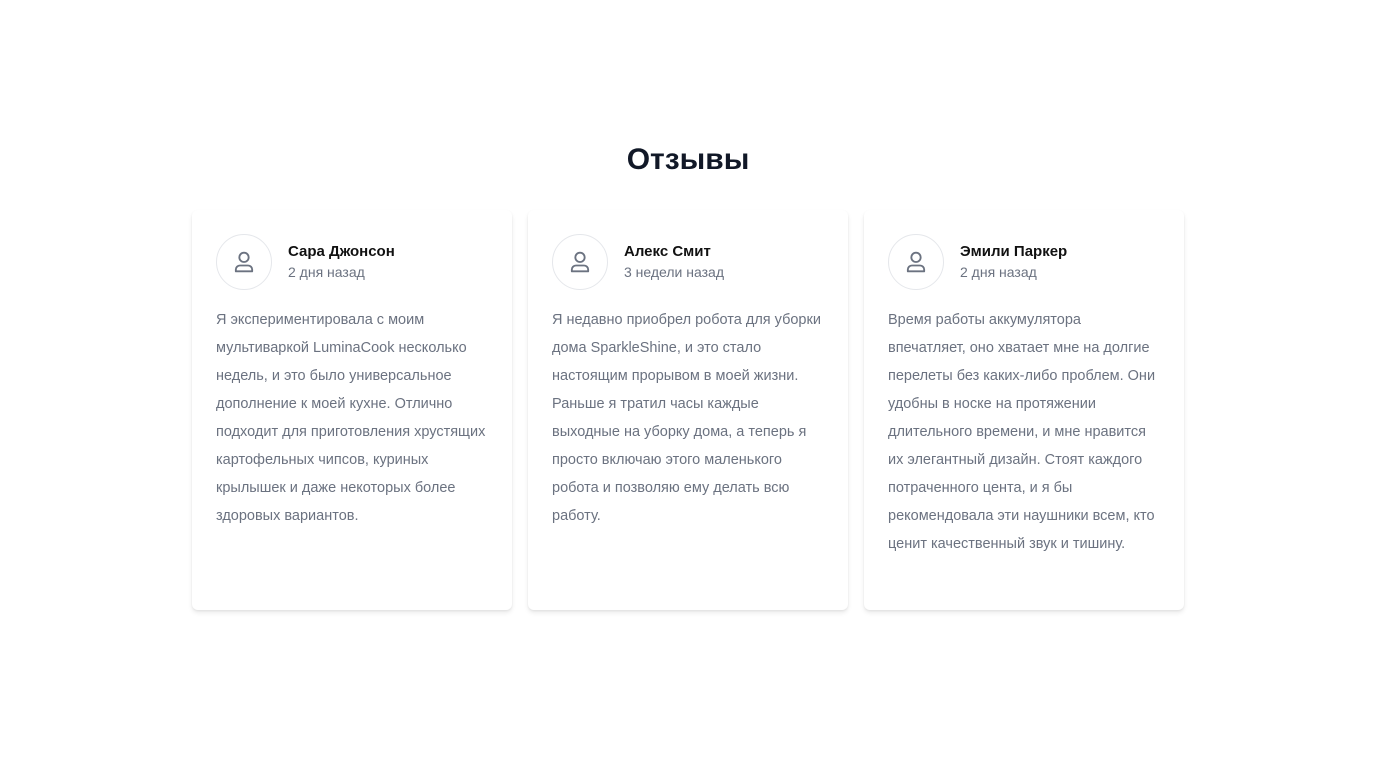  What do you see at coordinates (341, 251) in the screenshot?
I see `reviewer-name: Сара Джонсон` at bounding box center [341, 251].